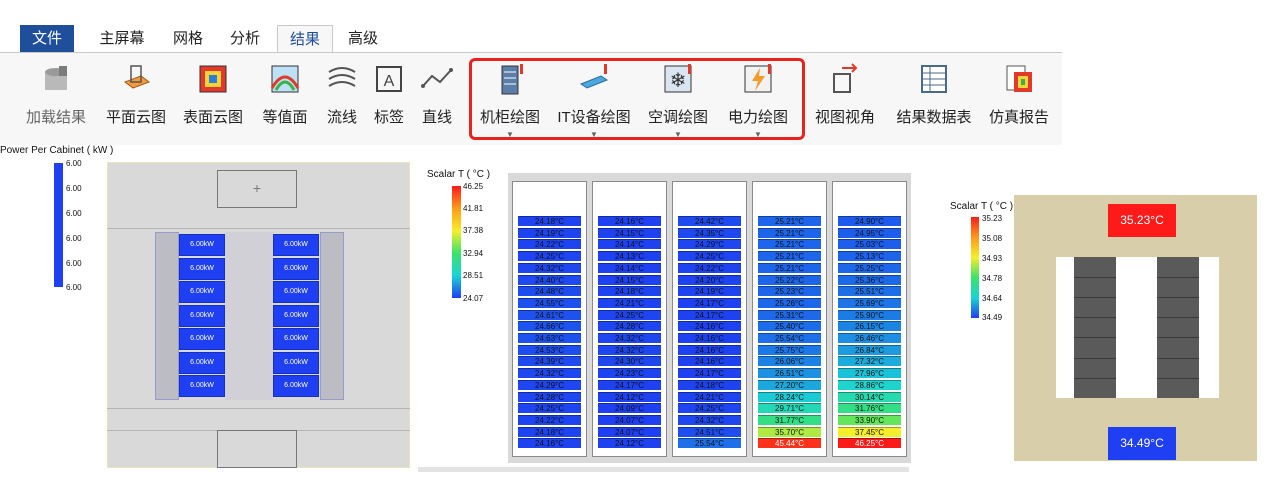 The width and height of the screenshot is (1268, 486). What do you see at coordinates (549, 279) in the screenshot?
I see `device-temperature-cell: 24.40°C` at bounding box center [549, 279].